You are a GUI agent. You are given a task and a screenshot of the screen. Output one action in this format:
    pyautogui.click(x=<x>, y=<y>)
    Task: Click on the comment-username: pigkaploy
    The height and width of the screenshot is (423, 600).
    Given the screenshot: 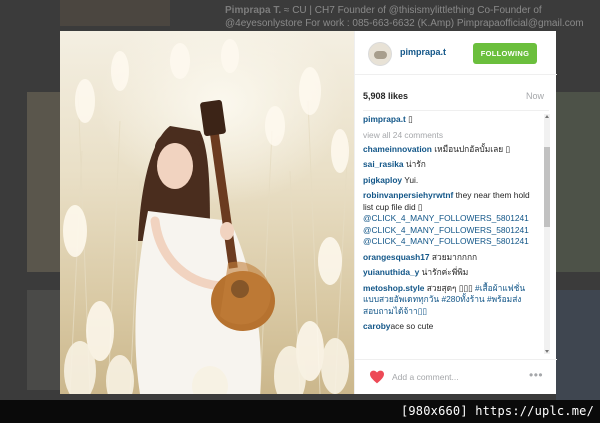 What is the action you would take?
    pyautogui.click(x=382, y=180)
    